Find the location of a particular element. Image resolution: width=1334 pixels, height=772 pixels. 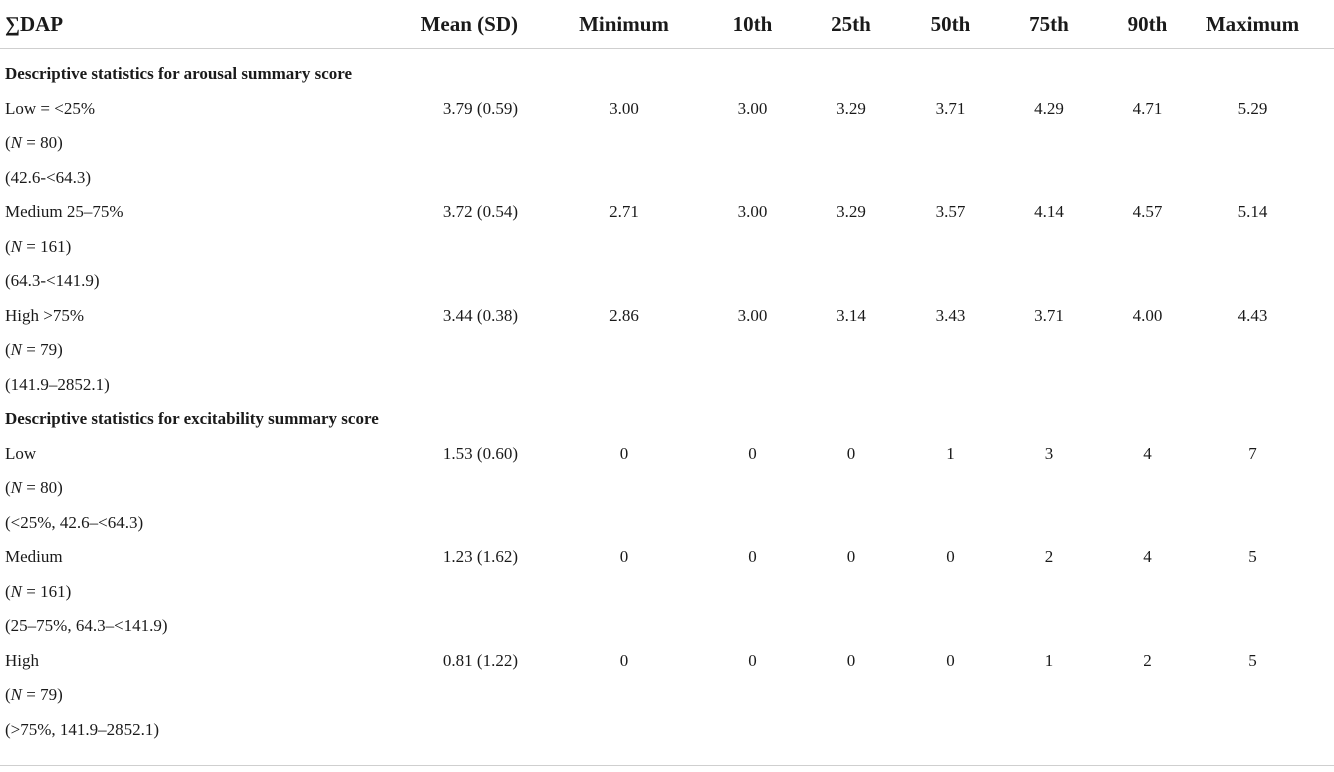

header-10th: 10th is located at coordinates (752, 24).